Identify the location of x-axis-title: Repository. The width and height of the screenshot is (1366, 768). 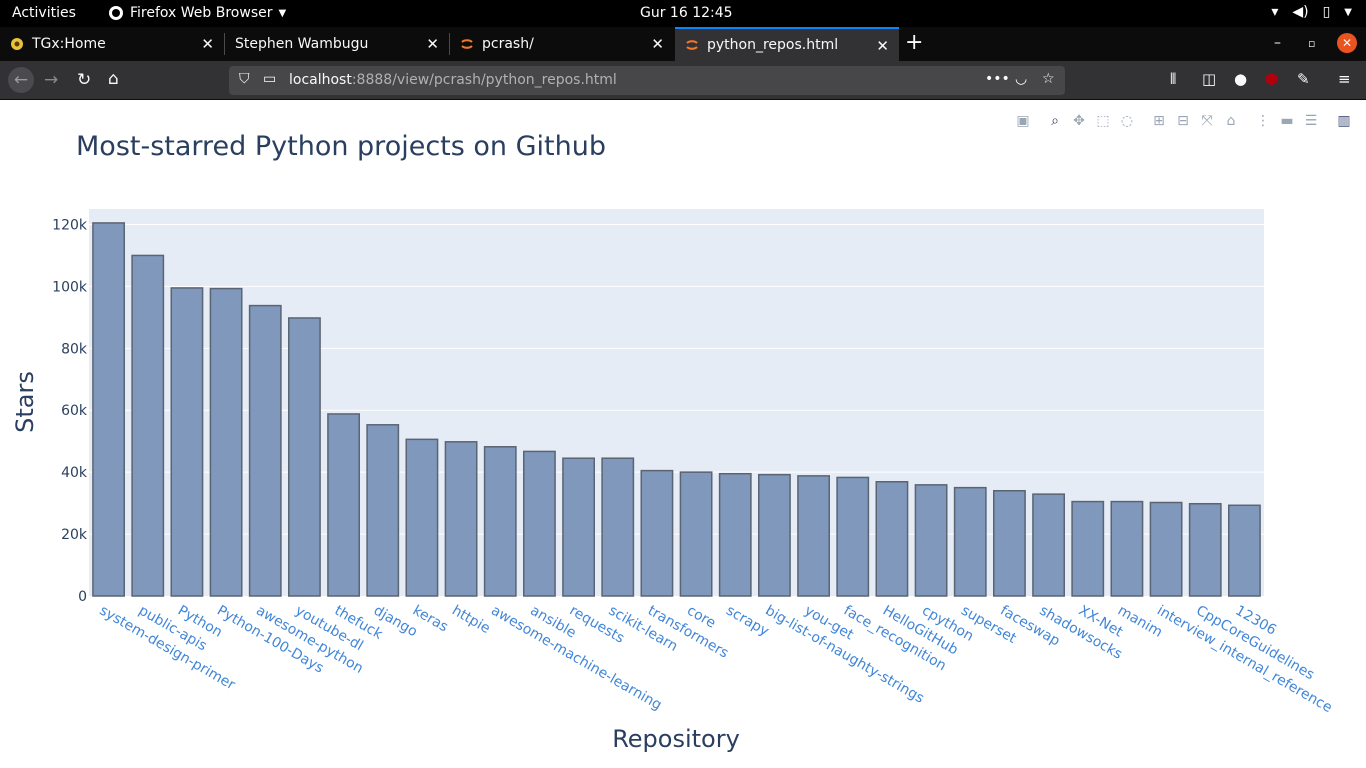
(676, 739).